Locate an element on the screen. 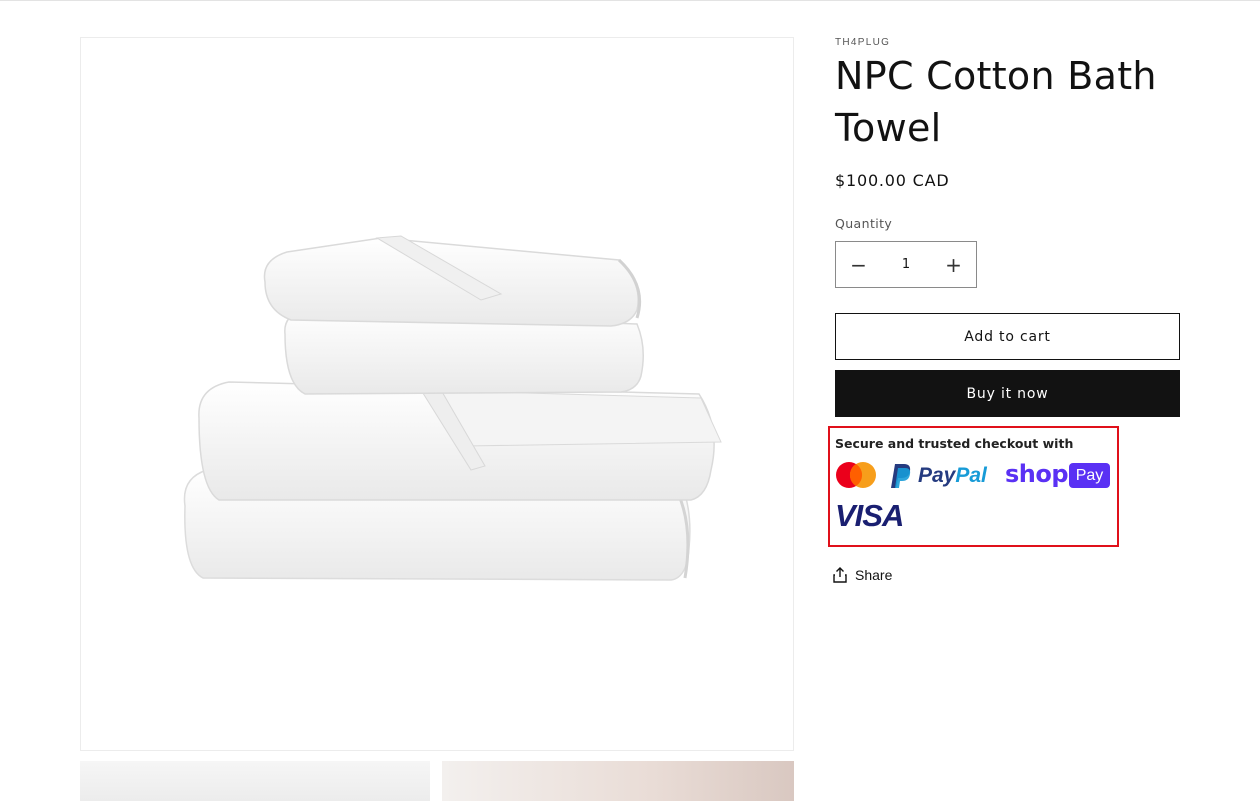  share-label: Share is located at coordinates (874, 575).